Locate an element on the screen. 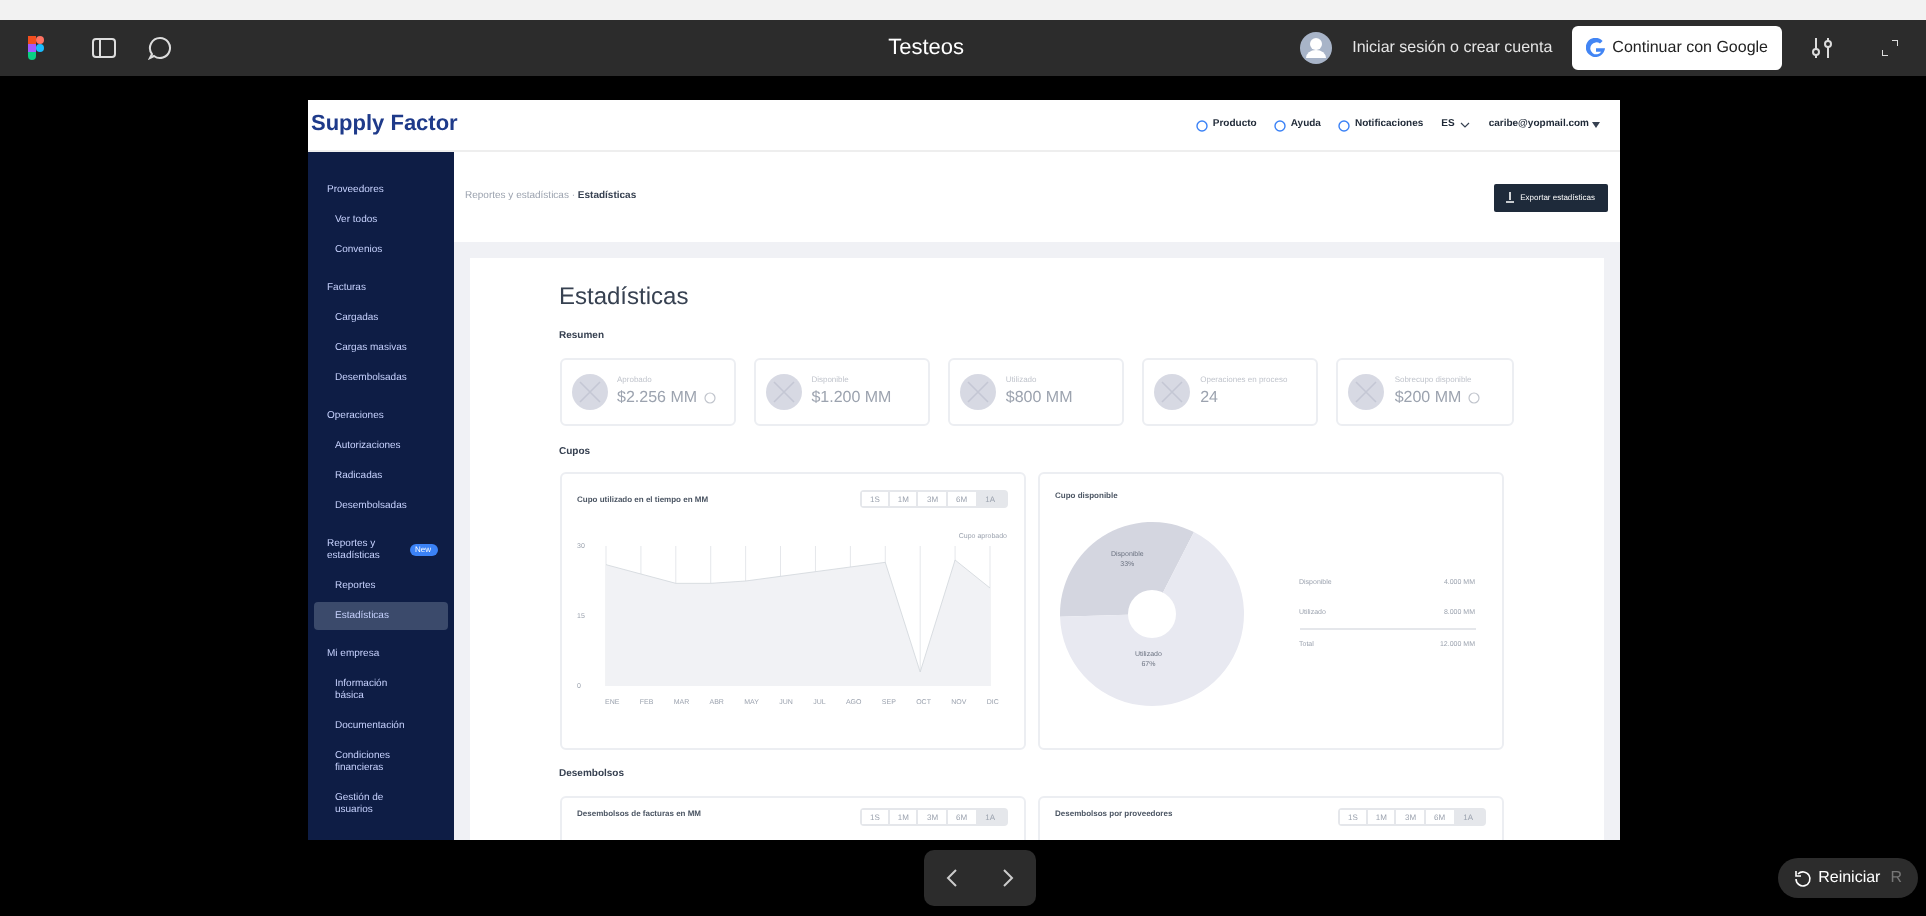 The width and height of the screenshot is (1926, 916). chevron-down-icon is located at coordinates (1465, 125).